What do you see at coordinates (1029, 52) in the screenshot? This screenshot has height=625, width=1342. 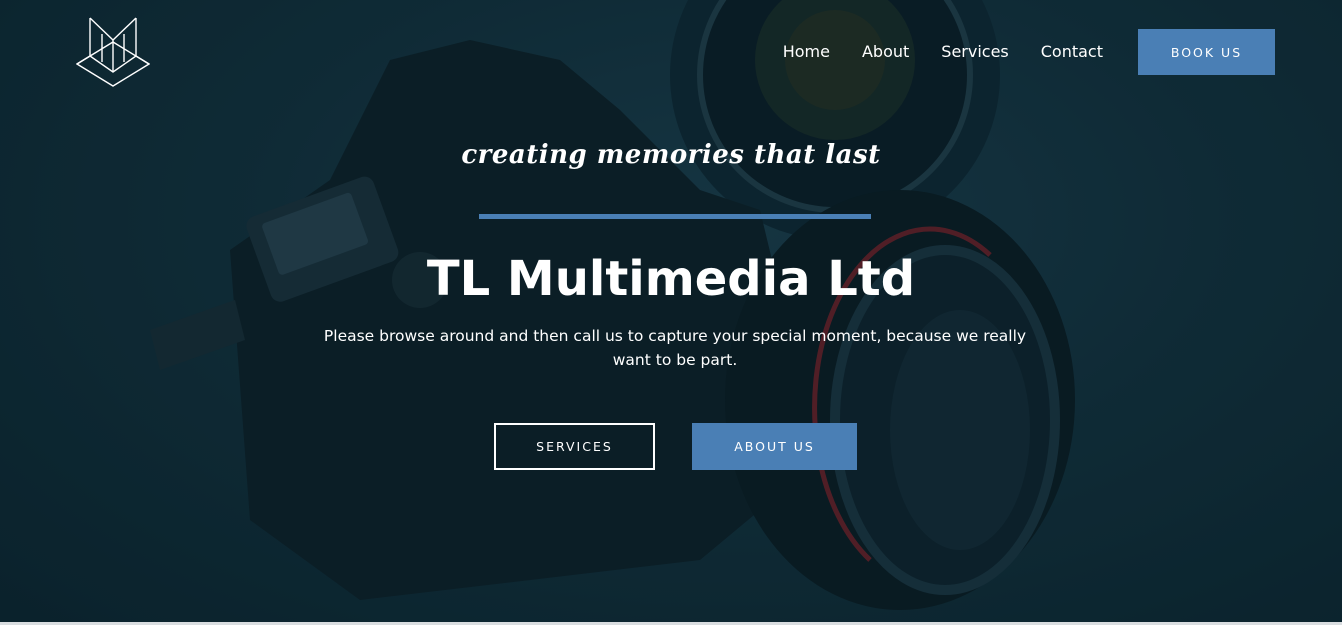 I see `main-nav: Home About Services Contact BOOK US` at bounding box center [1029, 52].